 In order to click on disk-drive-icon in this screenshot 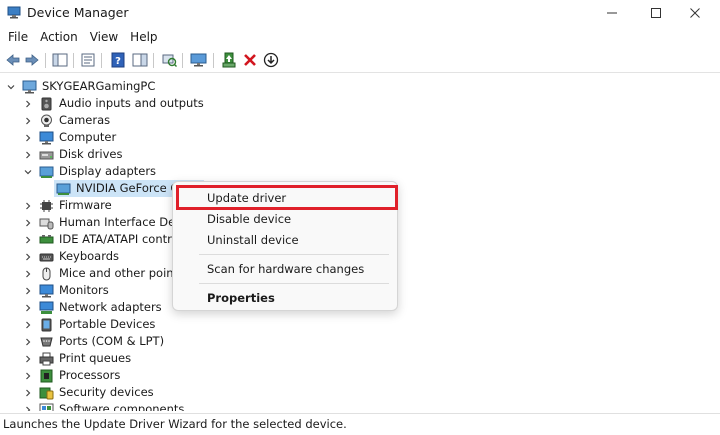, I will do `click(46, 155)`.